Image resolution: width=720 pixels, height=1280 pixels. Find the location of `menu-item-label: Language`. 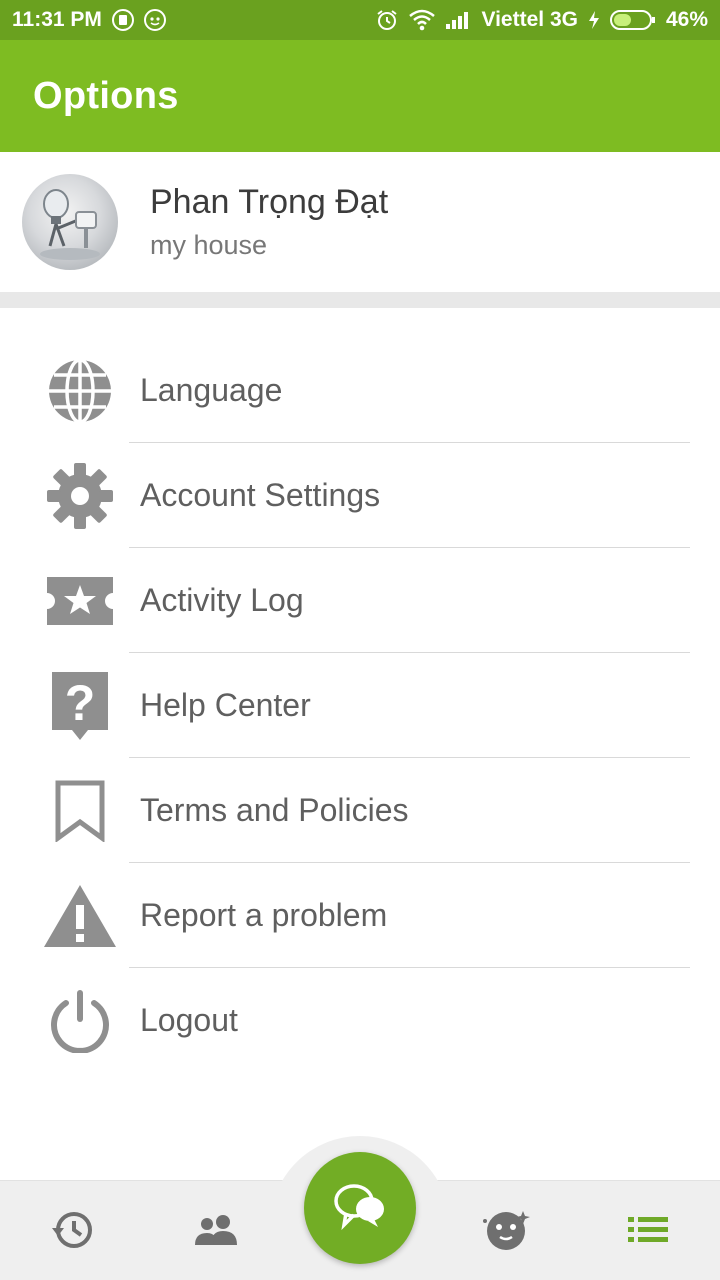

menu-item-label: Language is located at coordinates (211, 390).